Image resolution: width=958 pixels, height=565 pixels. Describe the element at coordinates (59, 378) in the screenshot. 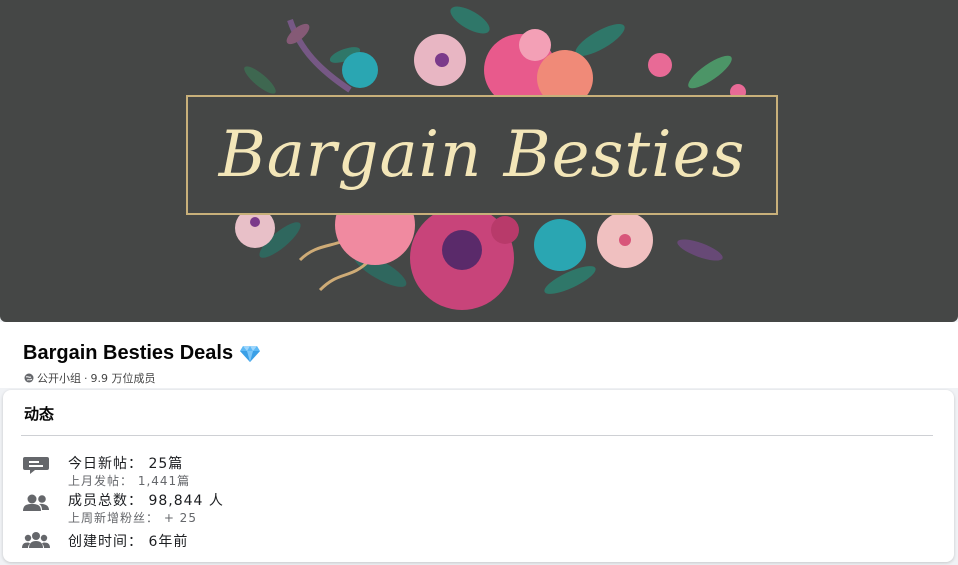

I see `privacy-label: 公开小组` at that location.